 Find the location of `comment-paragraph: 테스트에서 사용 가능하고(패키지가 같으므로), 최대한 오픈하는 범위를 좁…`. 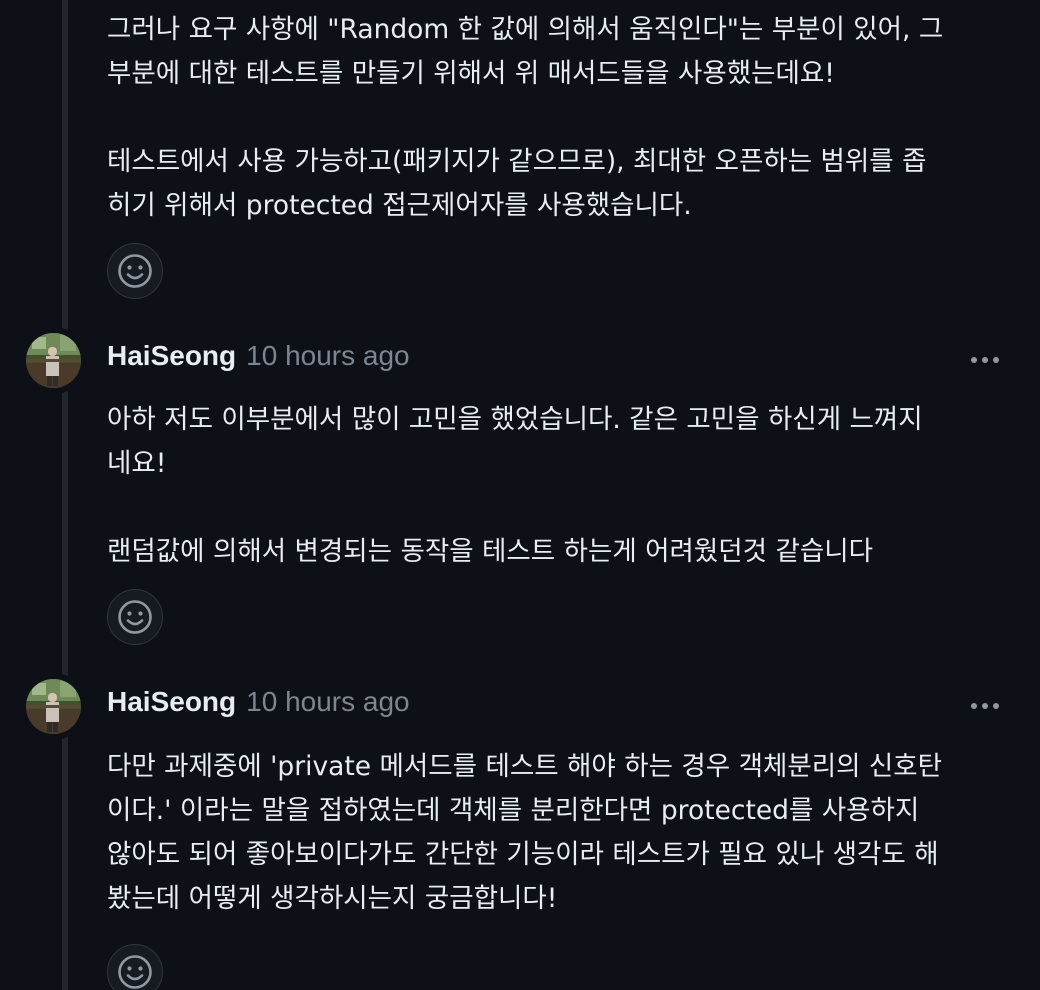

comment-paragraph: 테스트에서 사용 가능하고(패키지가 같으므로), 최대한 오픈하는 범위를 좁… is located at coordinates (517, 183).